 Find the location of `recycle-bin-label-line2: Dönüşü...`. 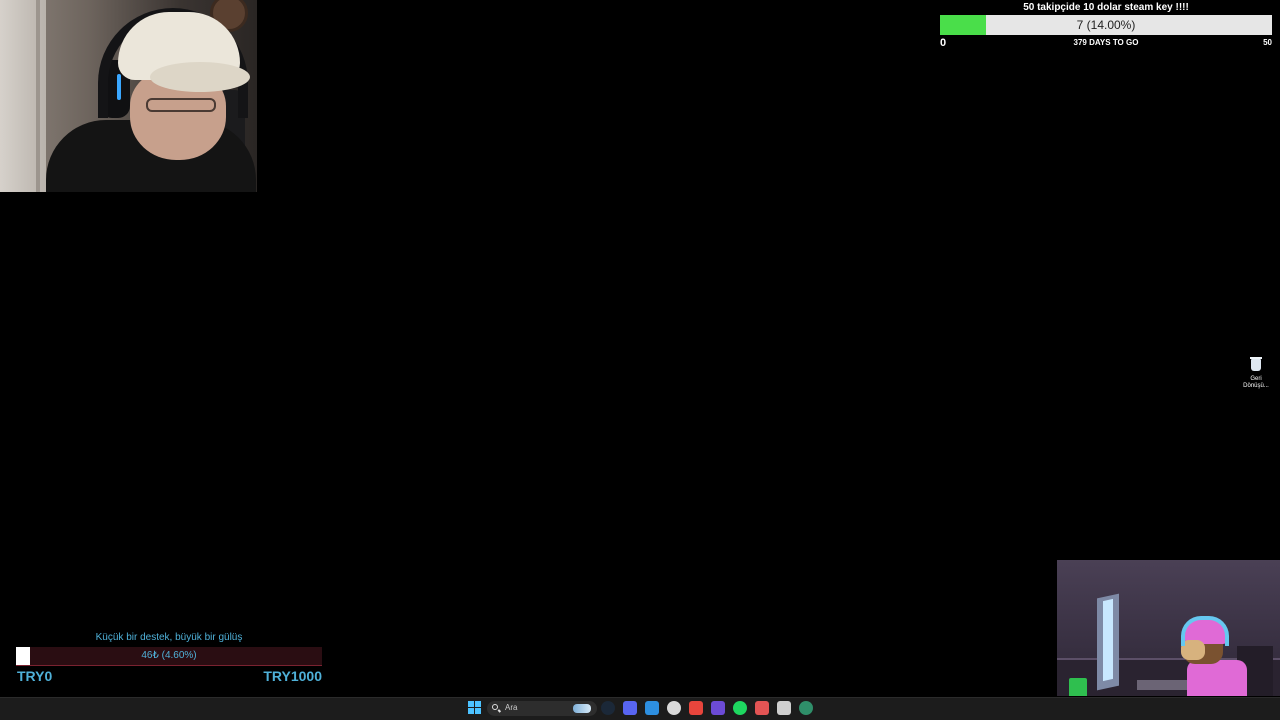

recycle-bin-label-line2: Dönüşü... is located at coordinates (1256, 386).